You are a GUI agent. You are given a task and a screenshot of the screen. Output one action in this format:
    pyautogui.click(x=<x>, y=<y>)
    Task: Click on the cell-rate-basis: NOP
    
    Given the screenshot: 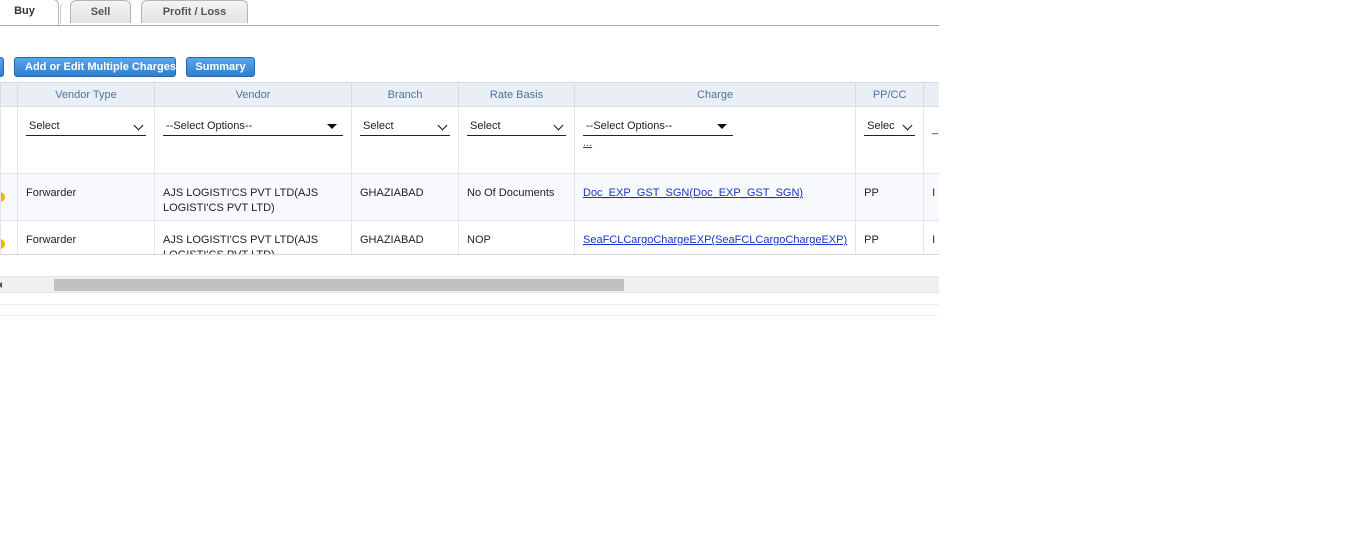 What is the action you would take?
    pyautogui.click(x=516, y=237)
    